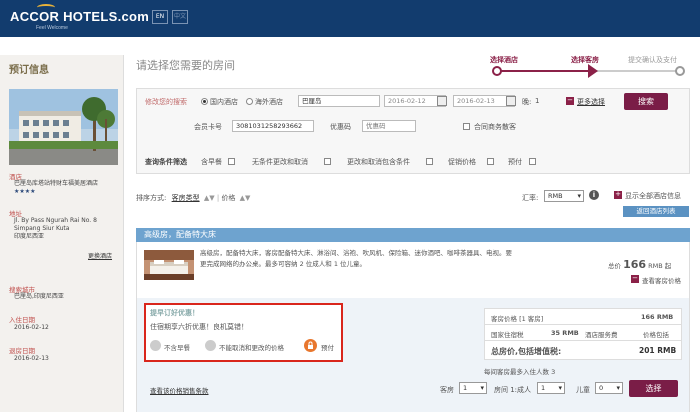 The height and width of the screenshot is (412, 700). I want to click on filter-promo-checkbox, so click(490, 161).